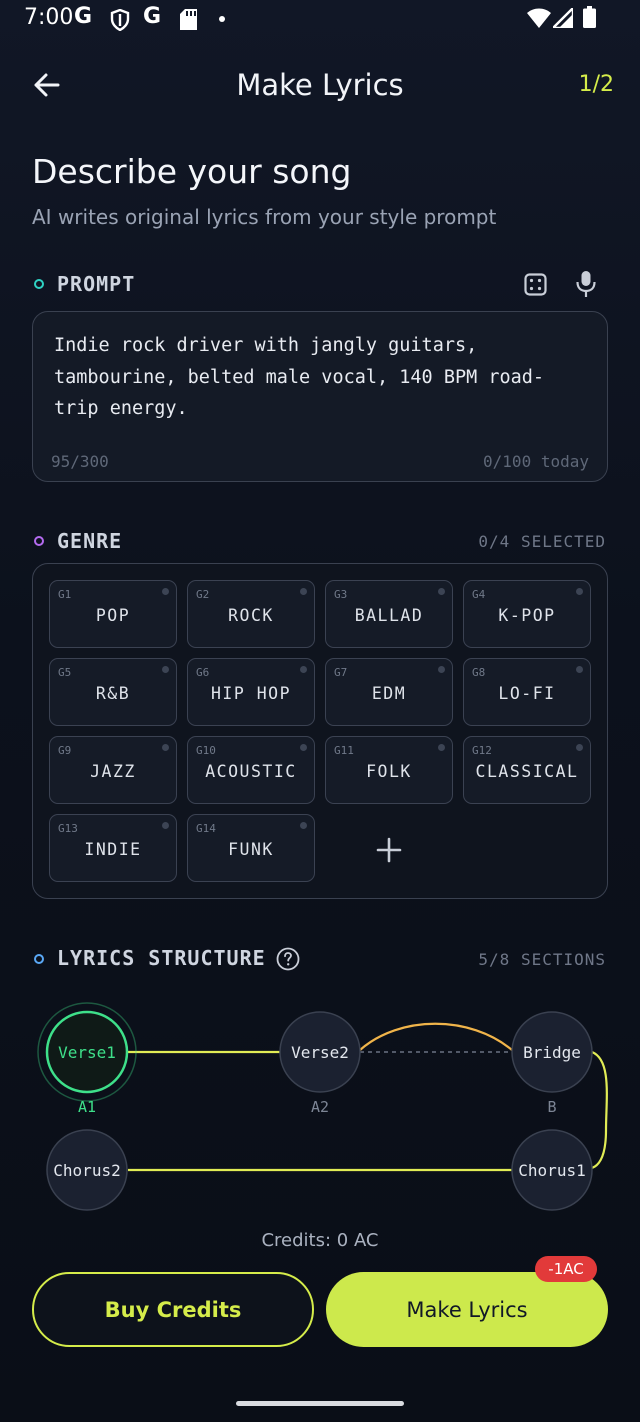  I want to click on node-tag: A1, so click(87, 1107).